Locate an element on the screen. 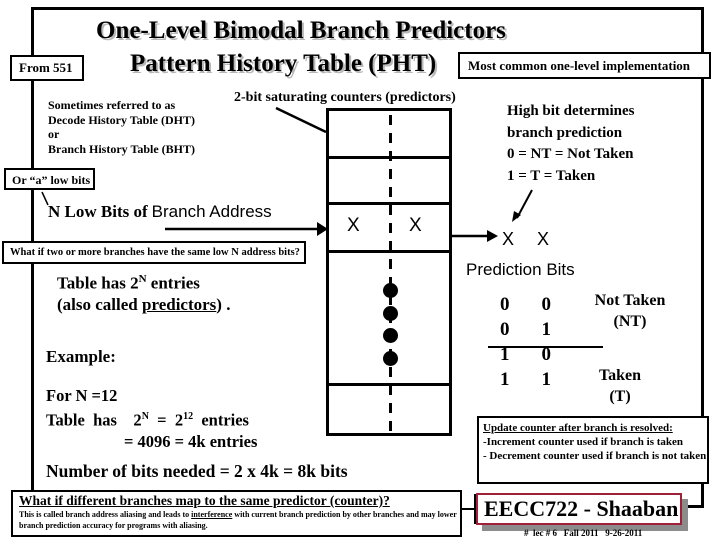 This screenshot has width=720, height=540. predictors-term: predictors is located at coordinates (179, 304).